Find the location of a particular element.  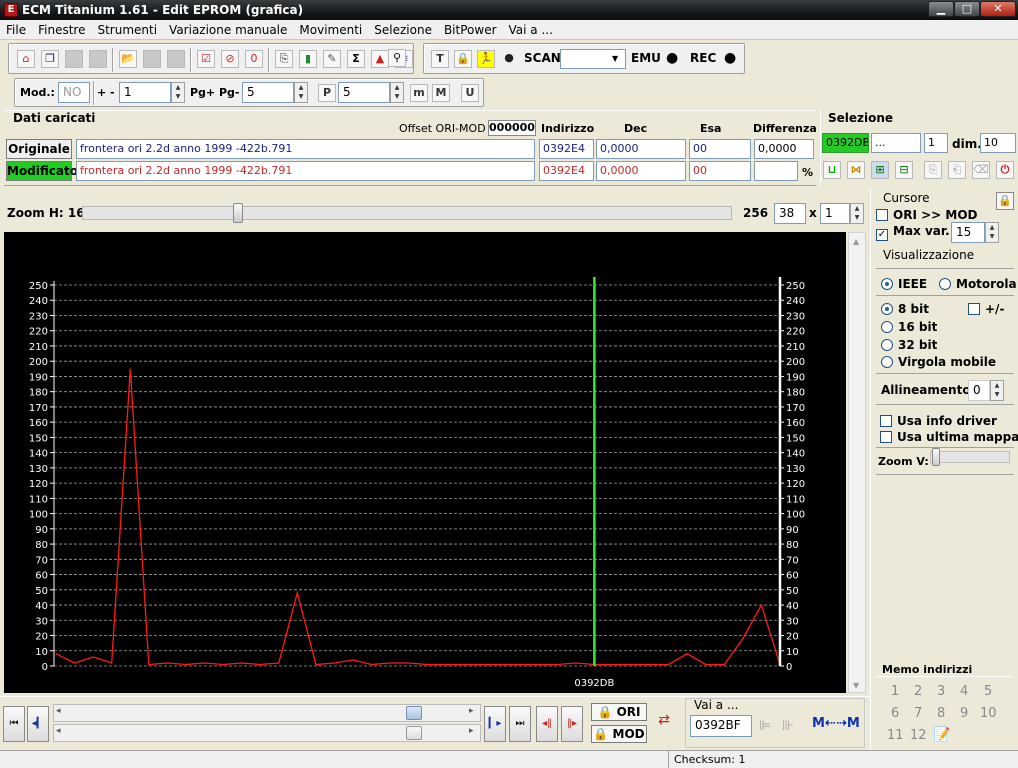

menu-file: File is located at coordinates (16, 30).